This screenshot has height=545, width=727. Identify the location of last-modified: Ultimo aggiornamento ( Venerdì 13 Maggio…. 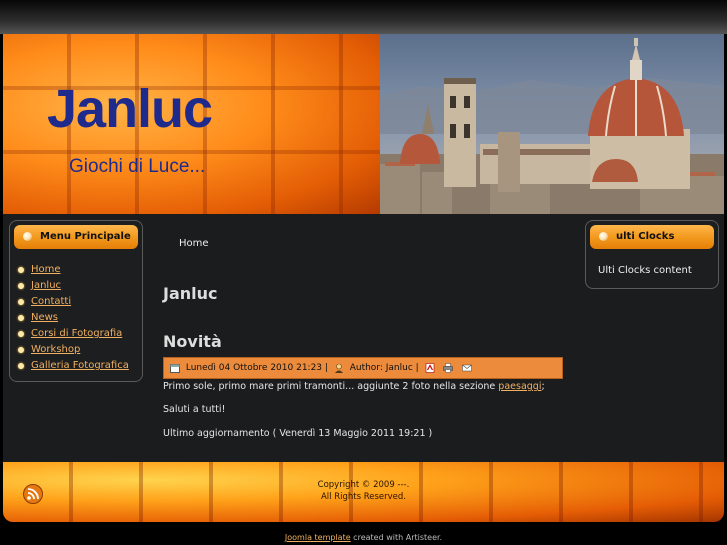
(298, 433).